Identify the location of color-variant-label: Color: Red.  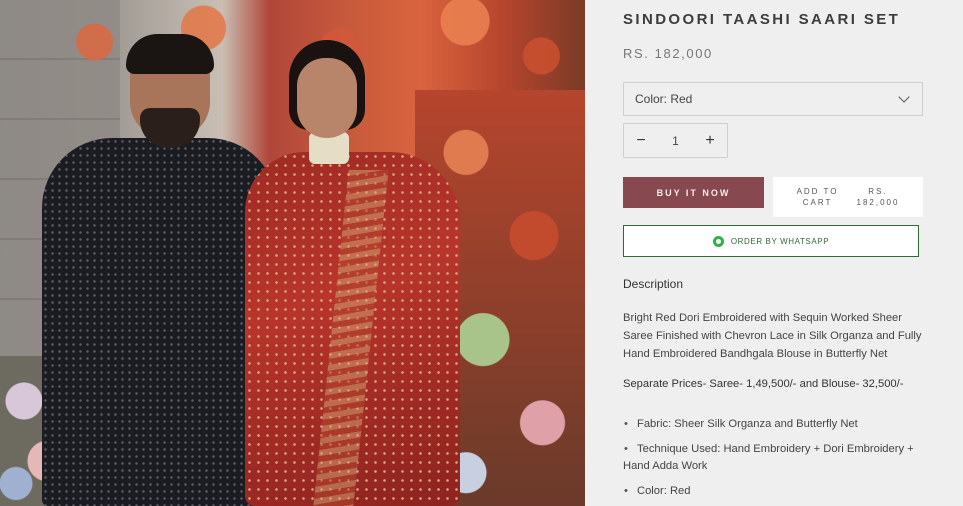
(664, 99).